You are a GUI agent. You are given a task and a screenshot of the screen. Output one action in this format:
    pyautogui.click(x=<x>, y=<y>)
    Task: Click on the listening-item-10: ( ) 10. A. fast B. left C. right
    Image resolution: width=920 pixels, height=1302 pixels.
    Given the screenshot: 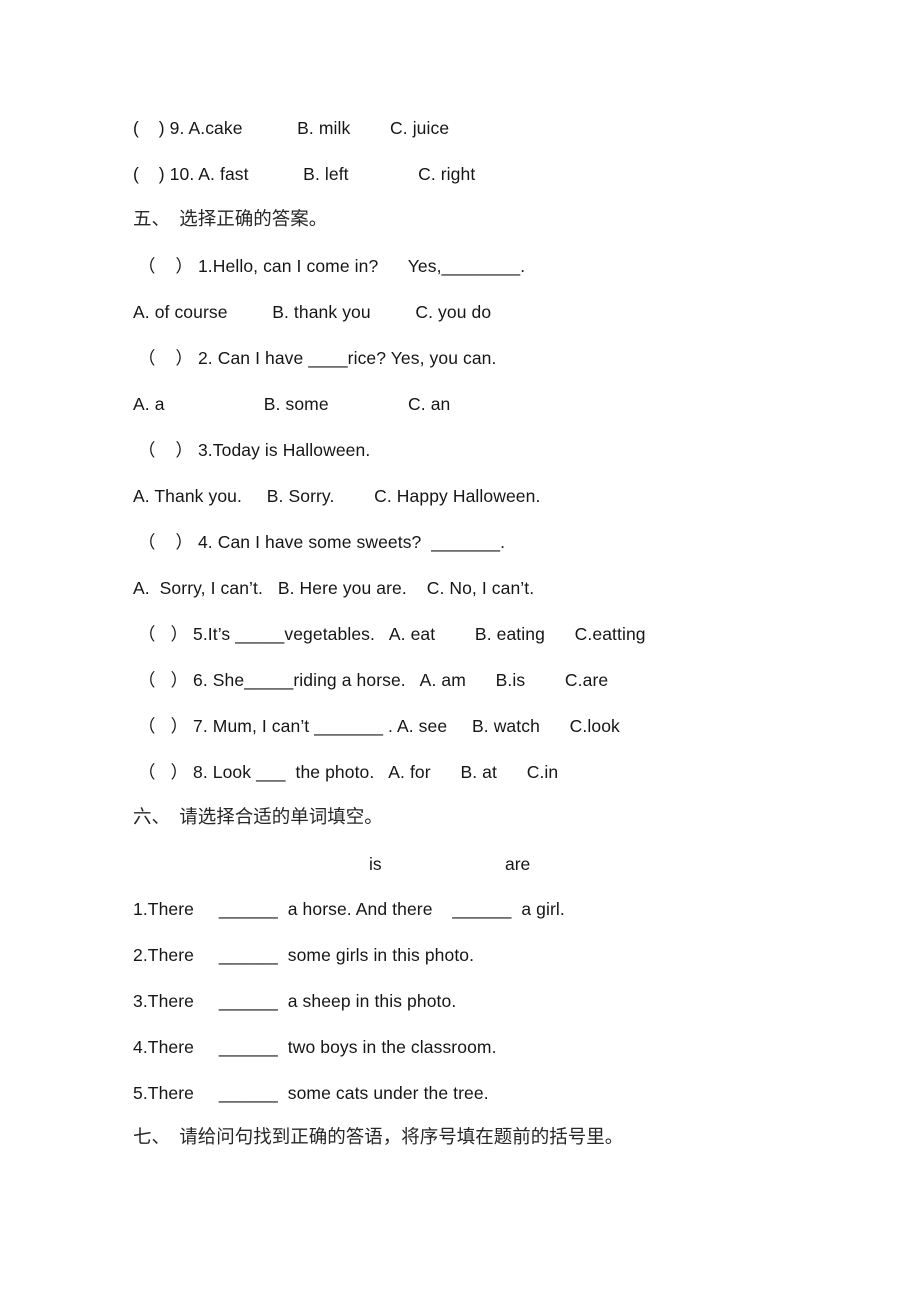 What is the action you would take?
    pyautogui.click(x=304, y=174)
    